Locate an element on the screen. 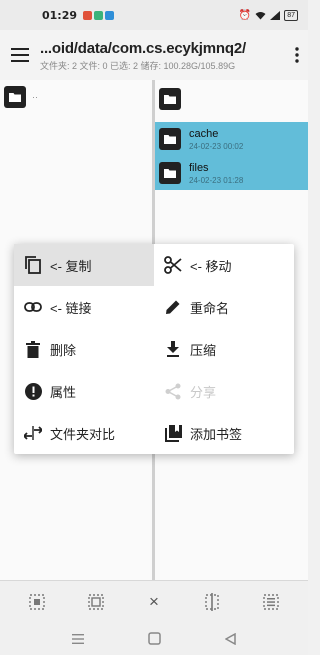  select-range-icon is located at coordinates (95, 601).